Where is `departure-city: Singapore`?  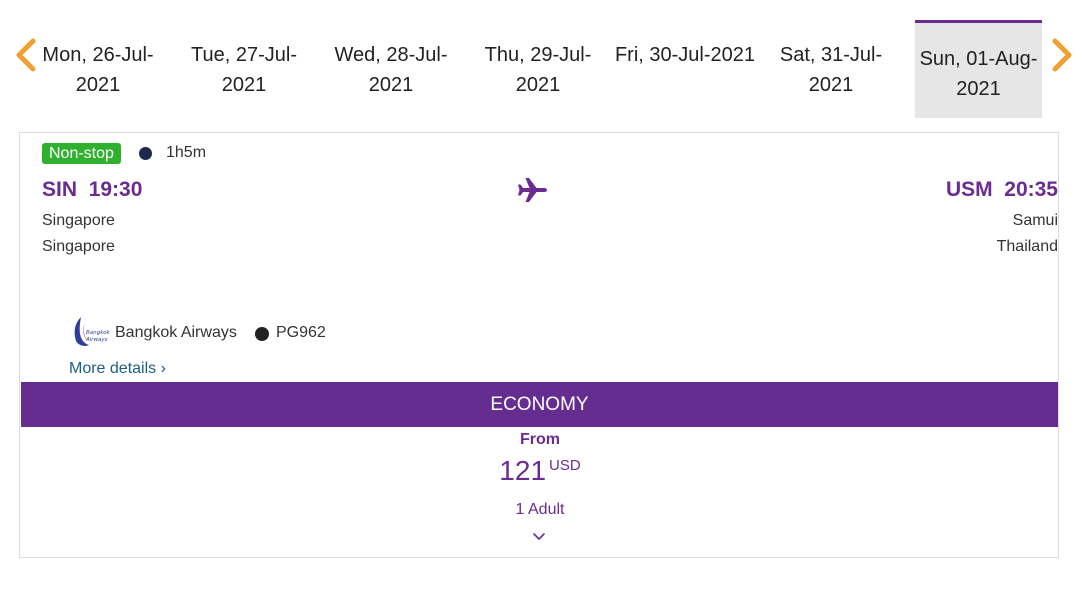 departure-city: Singapore is located at coordinates (78, 220).